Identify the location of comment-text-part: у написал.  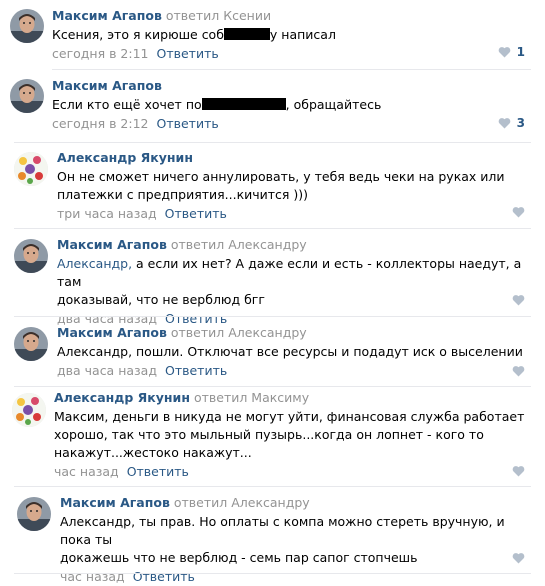
(302, 34).